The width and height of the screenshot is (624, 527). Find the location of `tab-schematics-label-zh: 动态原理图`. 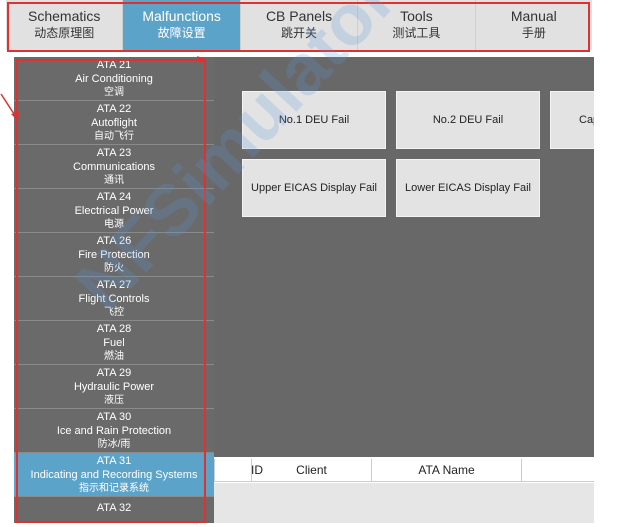

tab-schematics-label-zh: 动态原理图 is located at coordinates (64, 33).